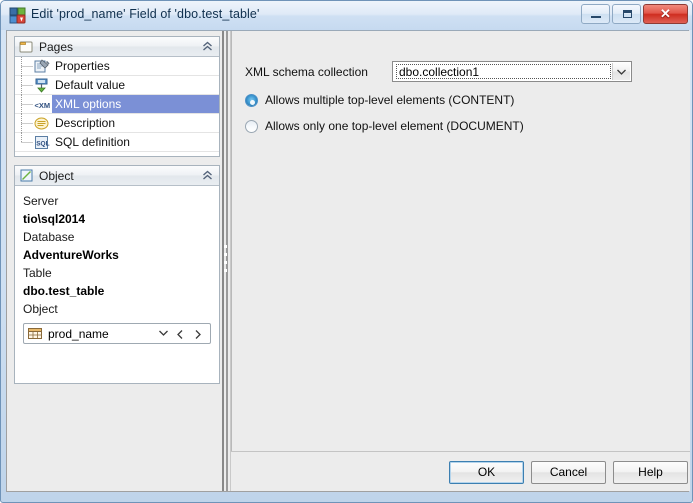  What do you see at coordinates (486, 472) in the screenshot?
I see `ok-button: OK` at bounding box center [486, 472].